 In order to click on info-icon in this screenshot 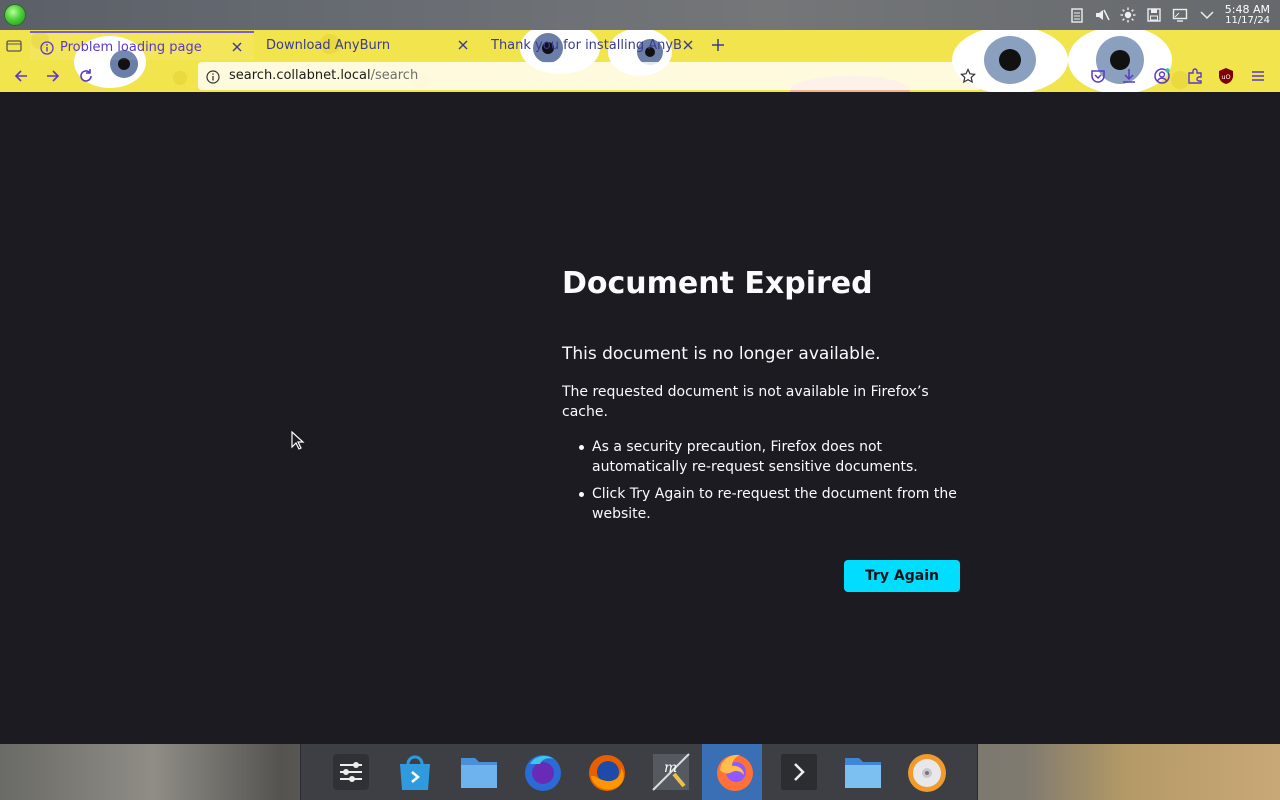, I will do `click(47, 47)`.